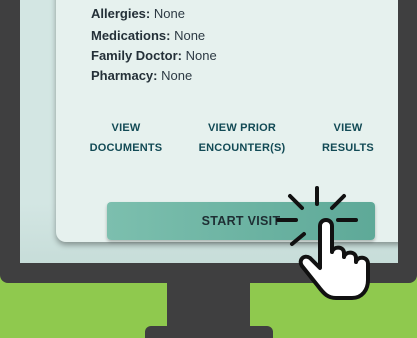  I want to click on info-medications: Medications: None, so click(148, 35).